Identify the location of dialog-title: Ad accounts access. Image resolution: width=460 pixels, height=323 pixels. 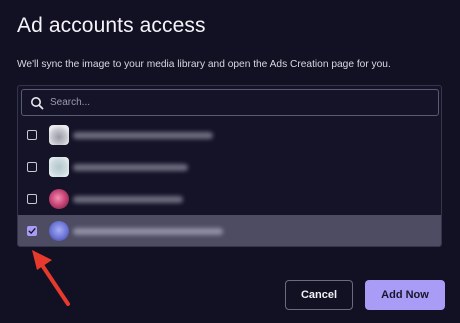
(111, 25).